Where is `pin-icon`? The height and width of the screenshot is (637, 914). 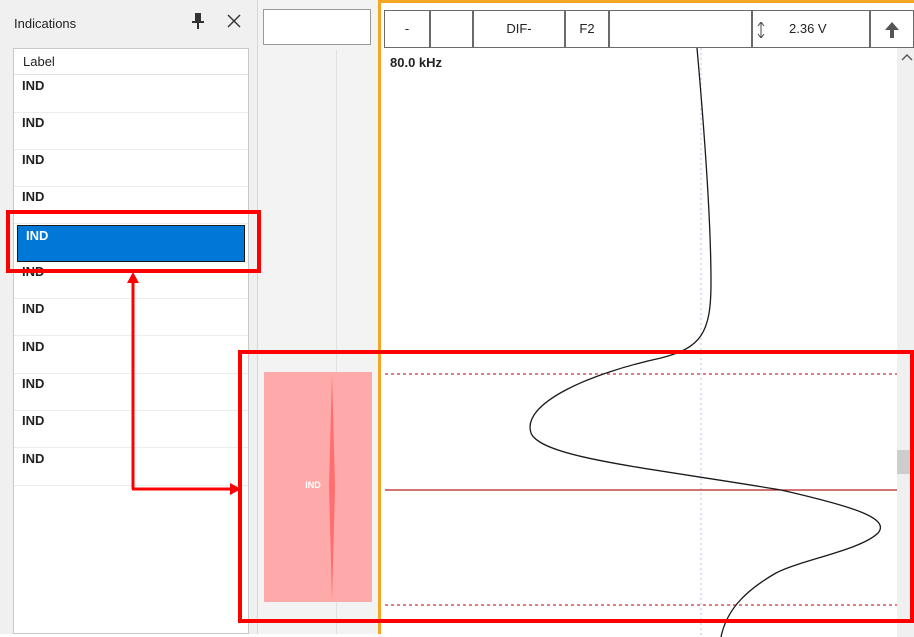 pin-icon is located at coordinates (198, 21).